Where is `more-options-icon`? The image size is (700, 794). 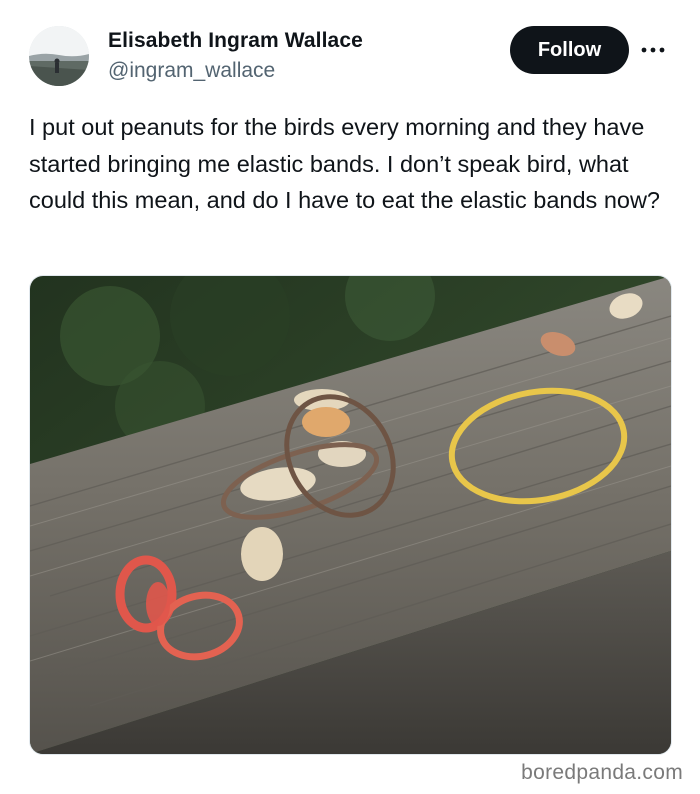
more-options-icon is located at coordinates (653, 50).